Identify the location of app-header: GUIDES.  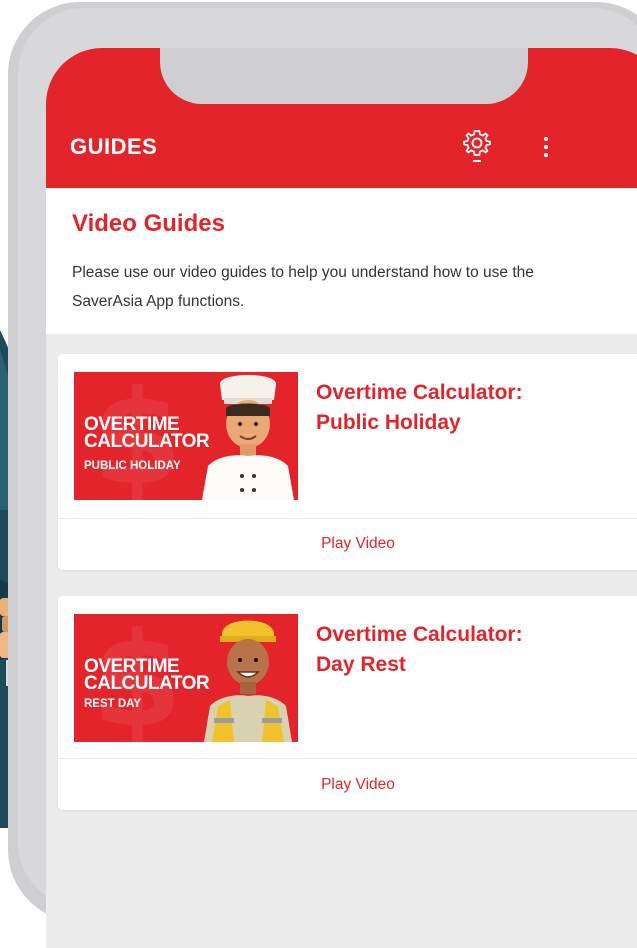
(341, 118).